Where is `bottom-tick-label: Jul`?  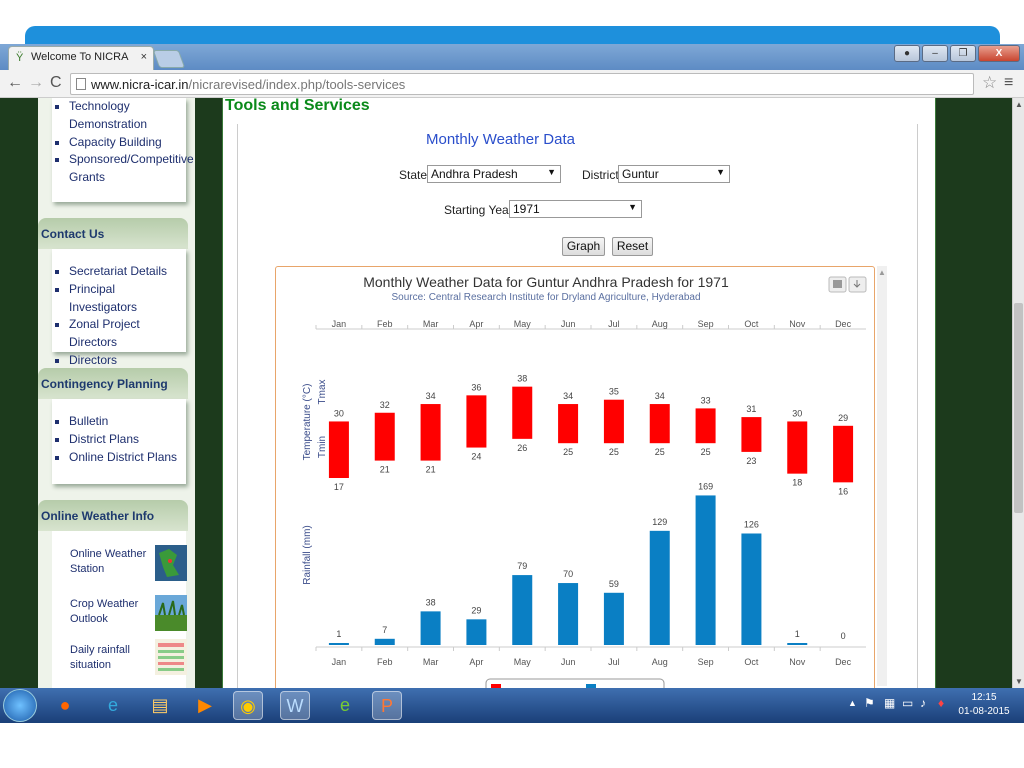 bottom-tick-label: Jul is located at coordinates (614, 662).